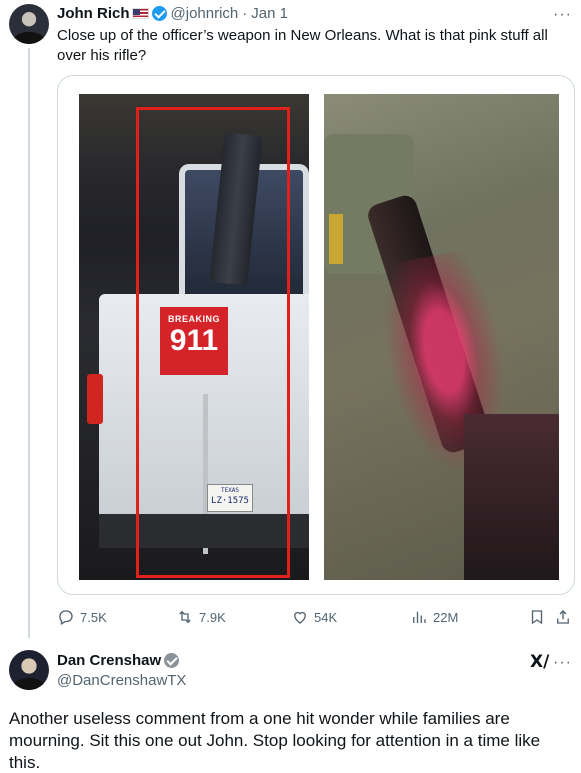  I want to click on tweet-header: John Rich @johnrich · Jan 1, so click(172, 13).